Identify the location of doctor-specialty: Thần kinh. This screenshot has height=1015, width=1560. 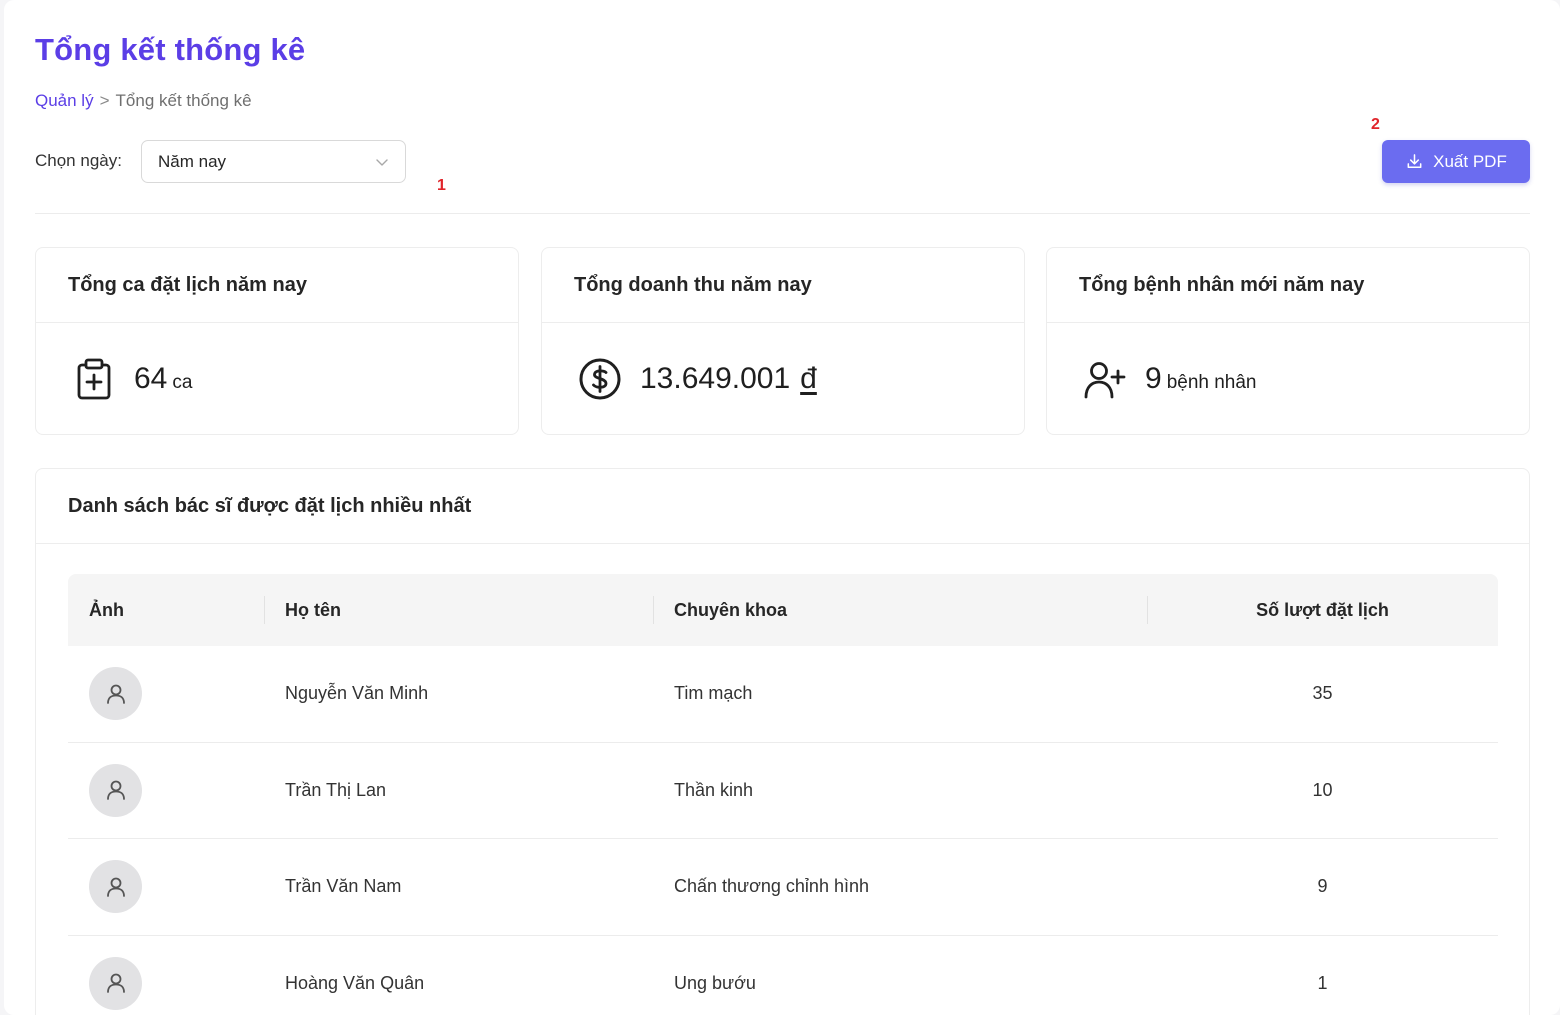
(714, 789).